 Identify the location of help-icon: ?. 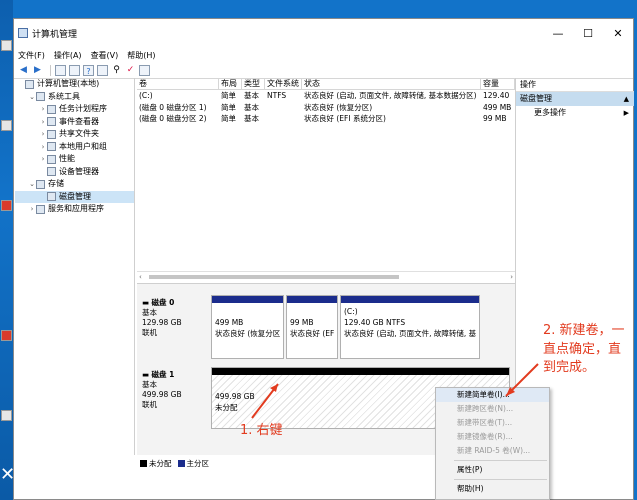
(88, 70).